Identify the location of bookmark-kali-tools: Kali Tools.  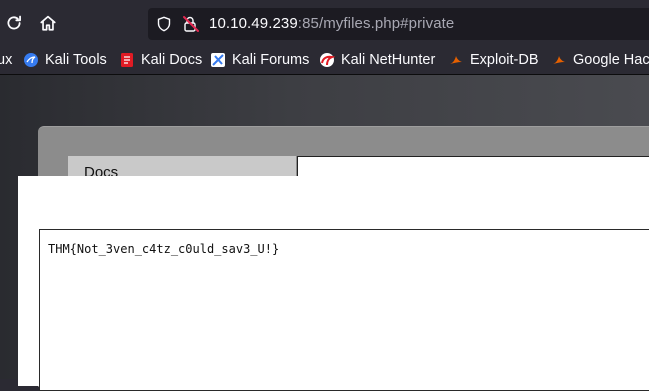
(65, 60).